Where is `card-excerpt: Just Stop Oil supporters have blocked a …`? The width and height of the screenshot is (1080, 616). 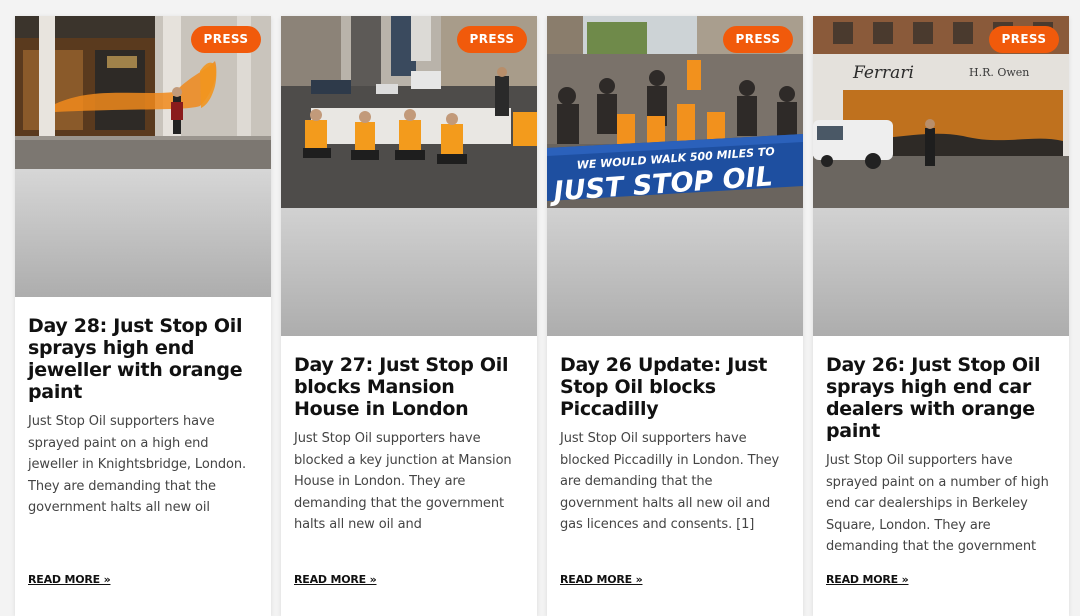 card-excerpt: Just Stop Oil supporters have blocked a … is located at coordinates (403, 482).